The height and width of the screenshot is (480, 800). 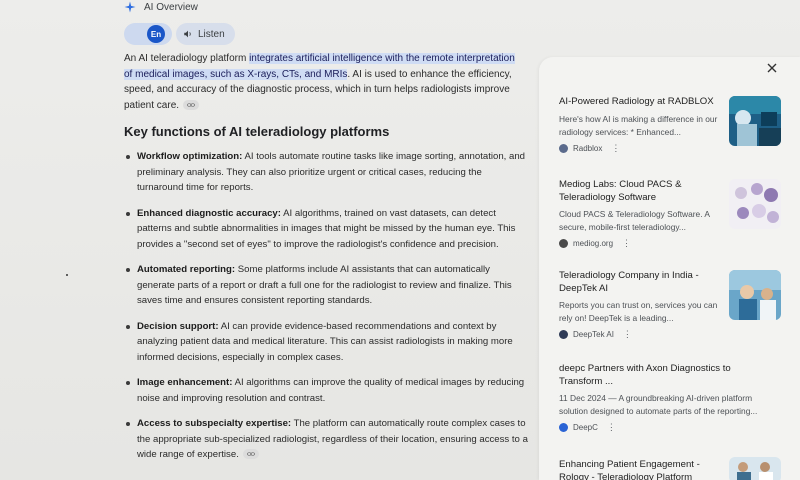 What do you see at coordinates (211, 34) in the screenshot?
I see `listen-label: Listen` at bounding box center [211, 34].